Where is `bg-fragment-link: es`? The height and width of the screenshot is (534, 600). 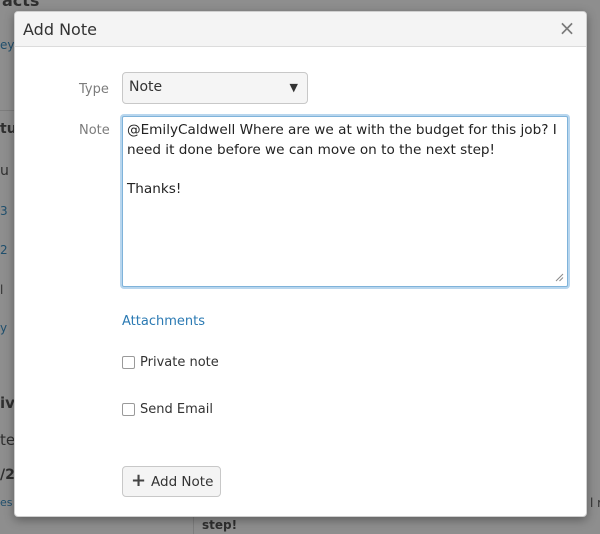 bg-fragment-link: es is located at coordinates (6, 502).